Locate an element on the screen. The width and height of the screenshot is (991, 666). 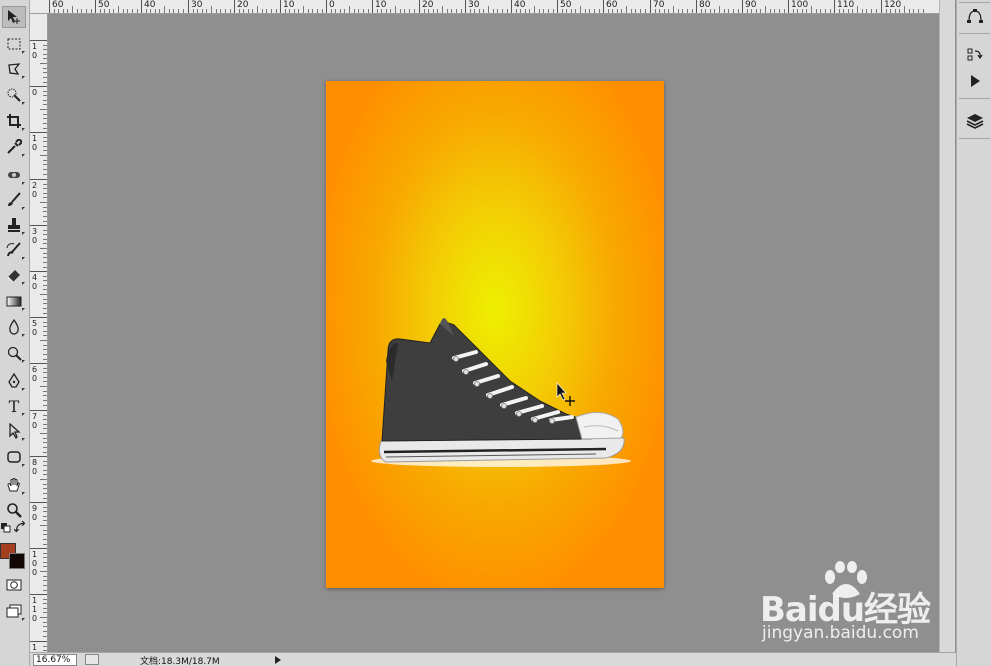
ruler-left-tick: 120 is located at coordinates (38, 646).